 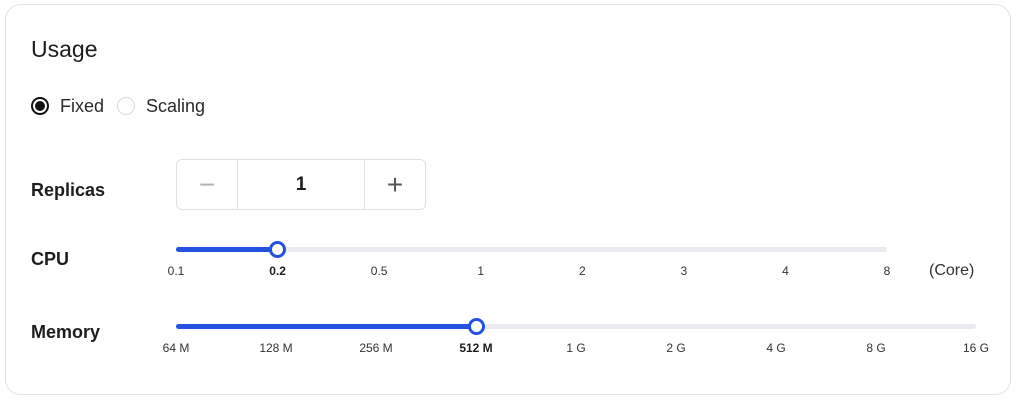 I want to click on memory-tick-label: 64 M, so click(x=176, y=348).